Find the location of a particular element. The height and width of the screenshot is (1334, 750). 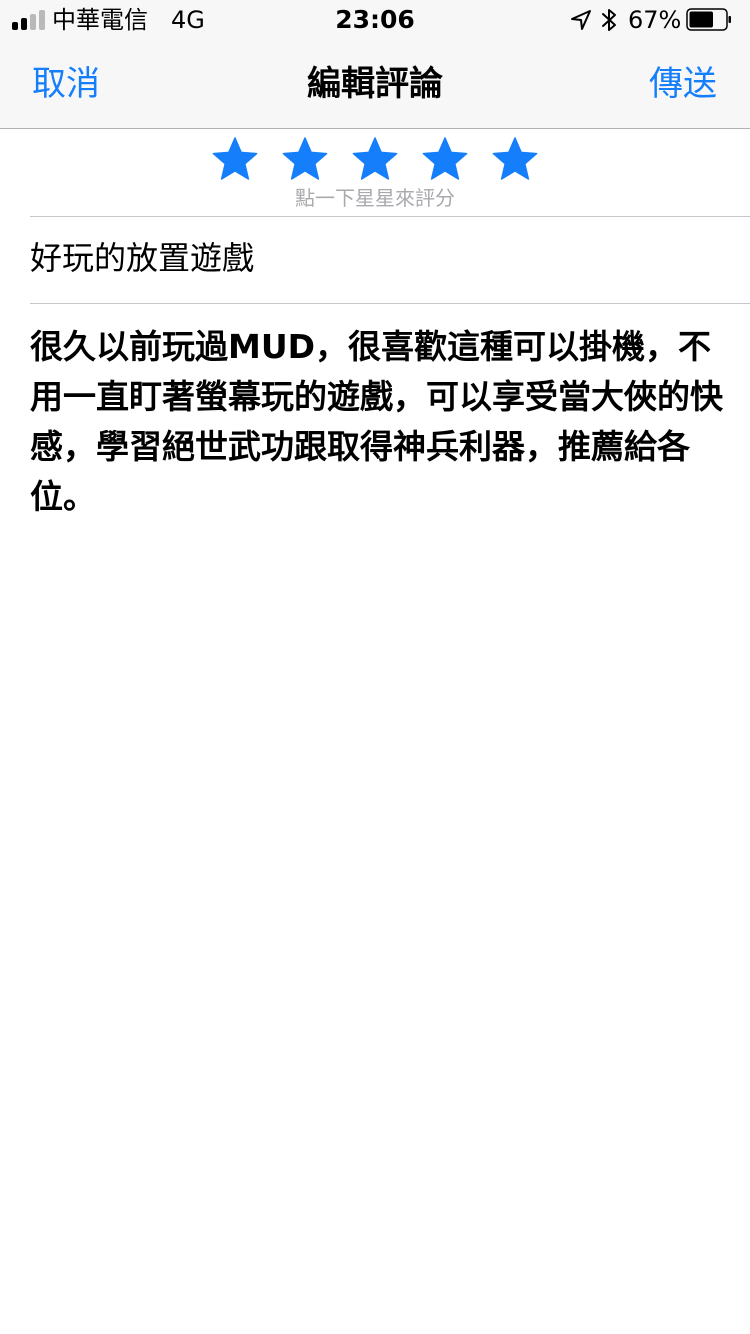

location-arrow-icon is located at coordinates (581, 20).